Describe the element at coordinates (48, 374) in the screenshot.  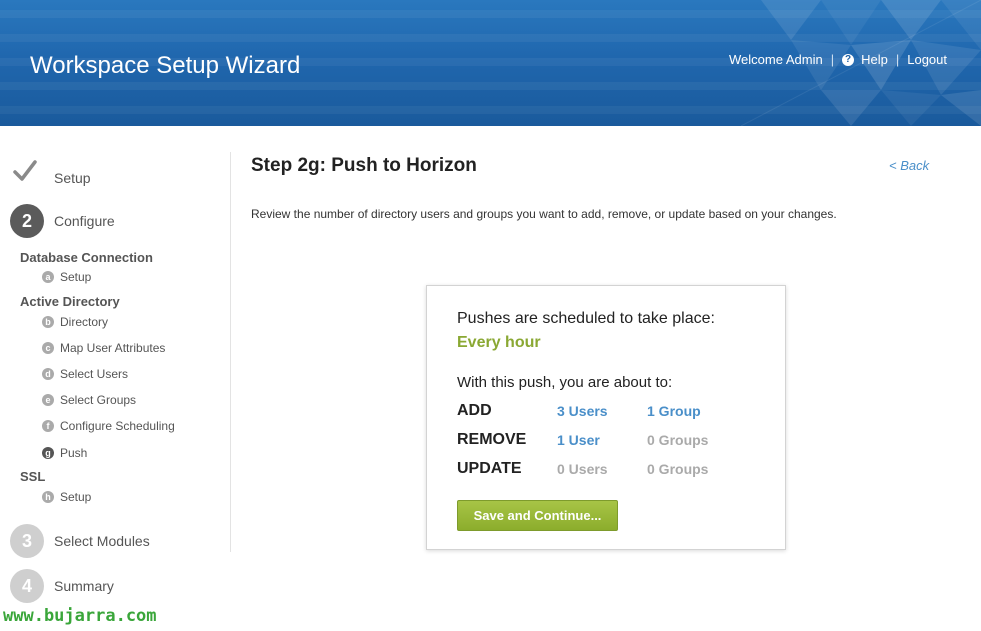
I see `substep-letter-badge: d` at that location.